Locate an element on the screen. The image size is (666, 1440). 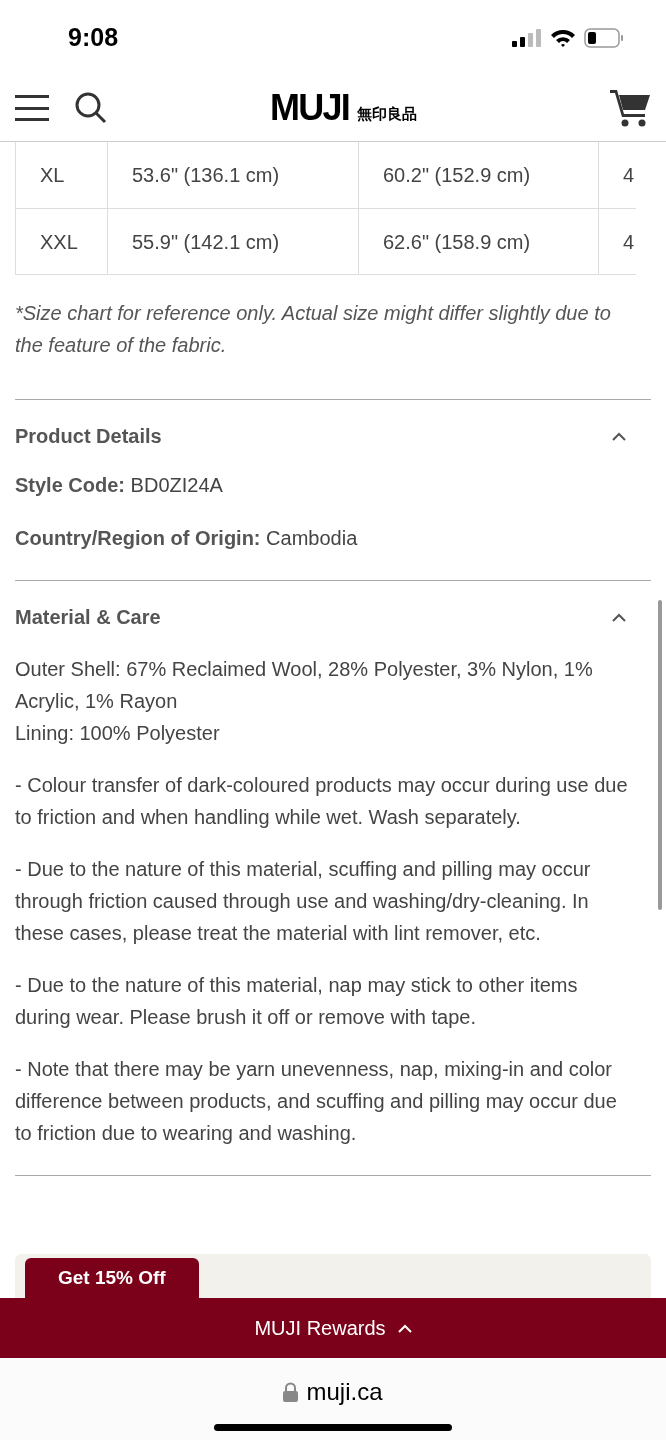
table-cell: XL is located at coordinates (61, 175).